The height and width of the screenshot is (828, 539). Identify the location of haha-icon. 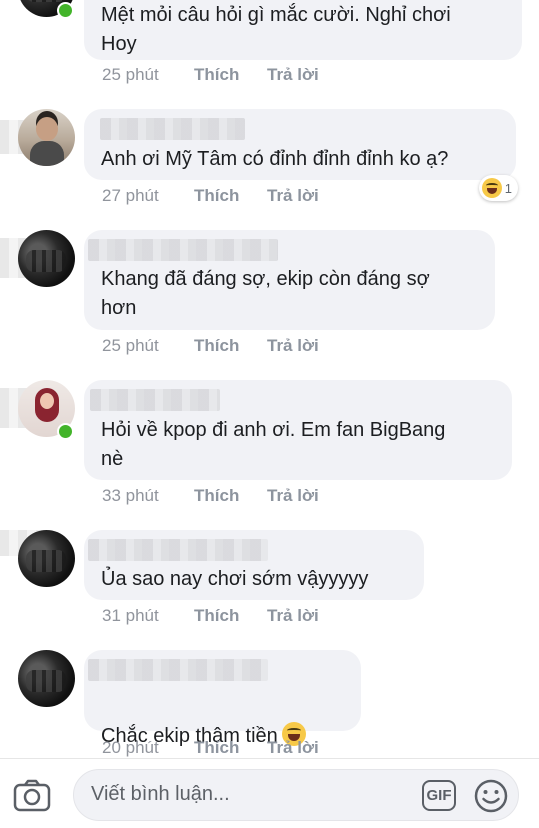
(491, 188).